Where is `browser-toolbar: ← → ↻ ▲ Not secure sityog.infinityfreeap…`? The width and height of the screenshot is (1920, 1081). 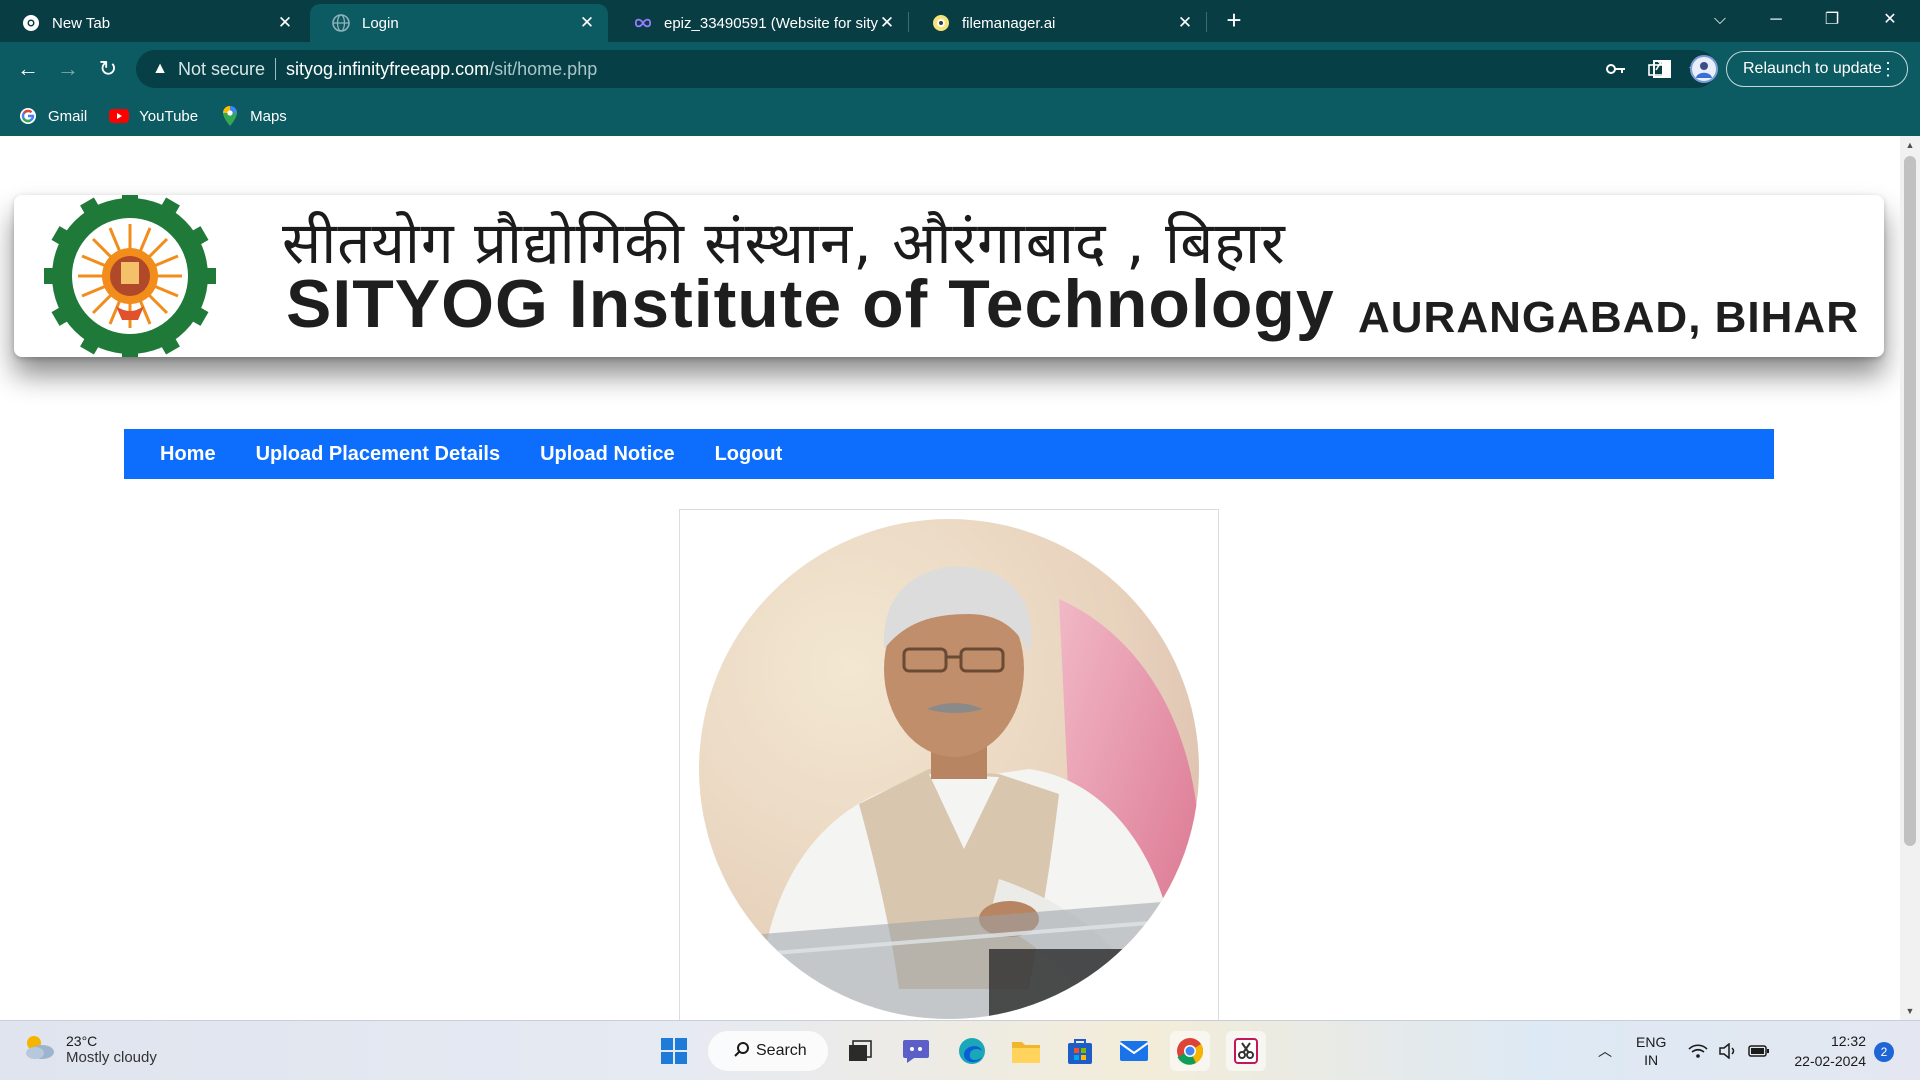 browser-toolbar: ← → ↻ ▲ Not secure sityog.infinityfreeap… is located at coordinates (960, 69).